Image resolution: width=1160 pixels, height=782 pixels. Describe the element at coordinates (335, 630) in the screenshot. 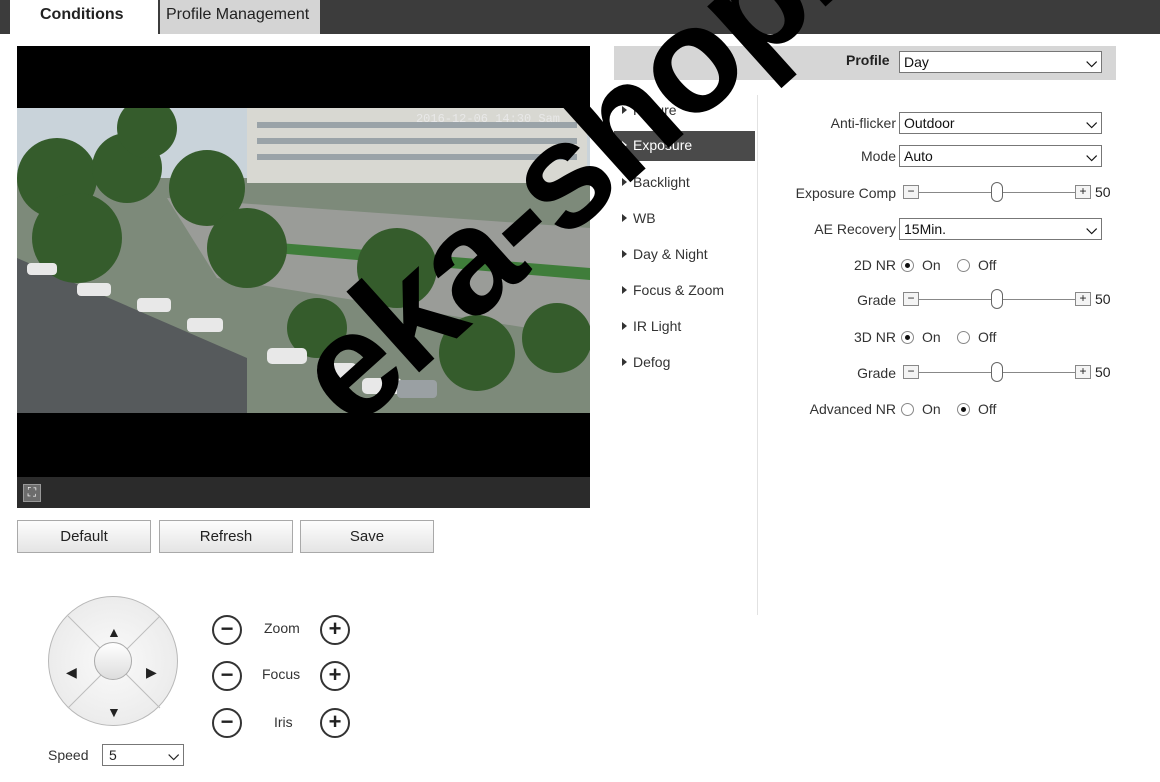

I see `zoom-in-button: +` at that location.